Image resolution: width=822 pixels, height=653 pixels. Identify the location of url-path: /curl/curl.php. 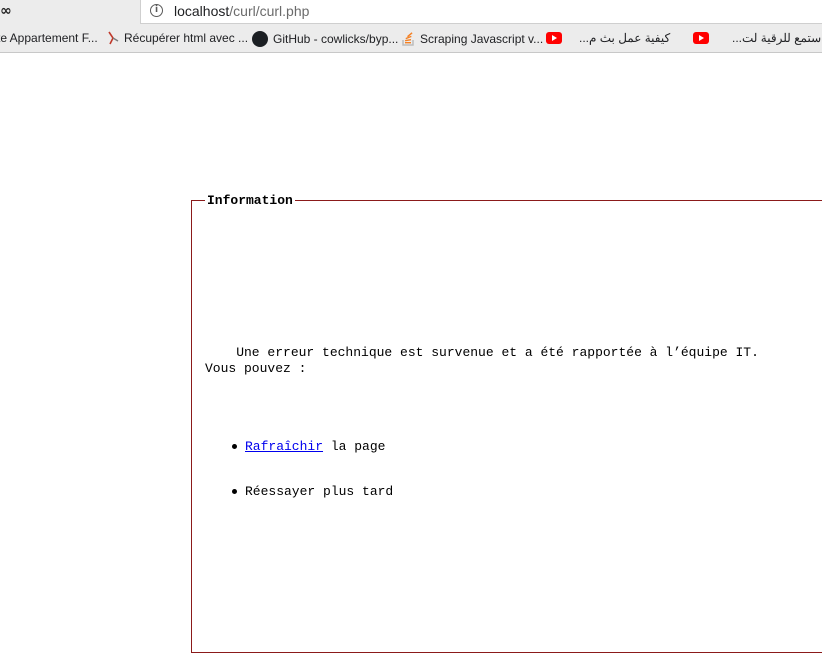
(269, 11).